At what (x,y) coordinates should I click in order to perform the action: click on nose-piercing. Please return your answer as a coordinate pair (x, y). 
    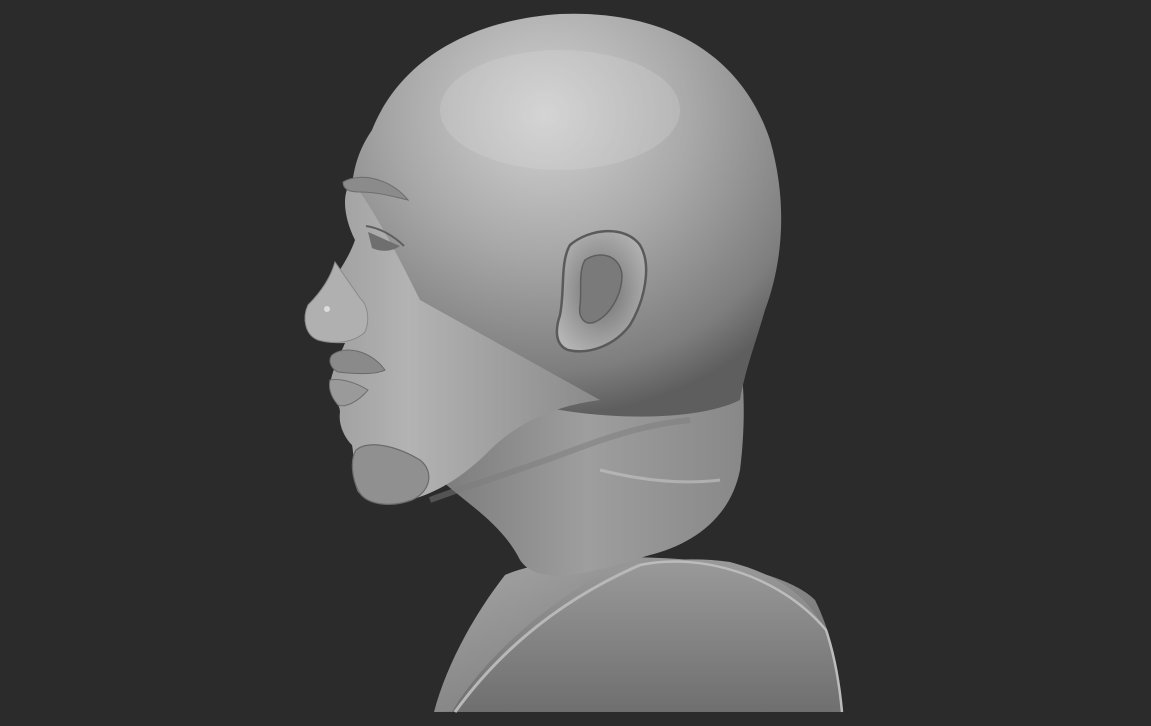
    Looking at the image, I should click on (327, 309).